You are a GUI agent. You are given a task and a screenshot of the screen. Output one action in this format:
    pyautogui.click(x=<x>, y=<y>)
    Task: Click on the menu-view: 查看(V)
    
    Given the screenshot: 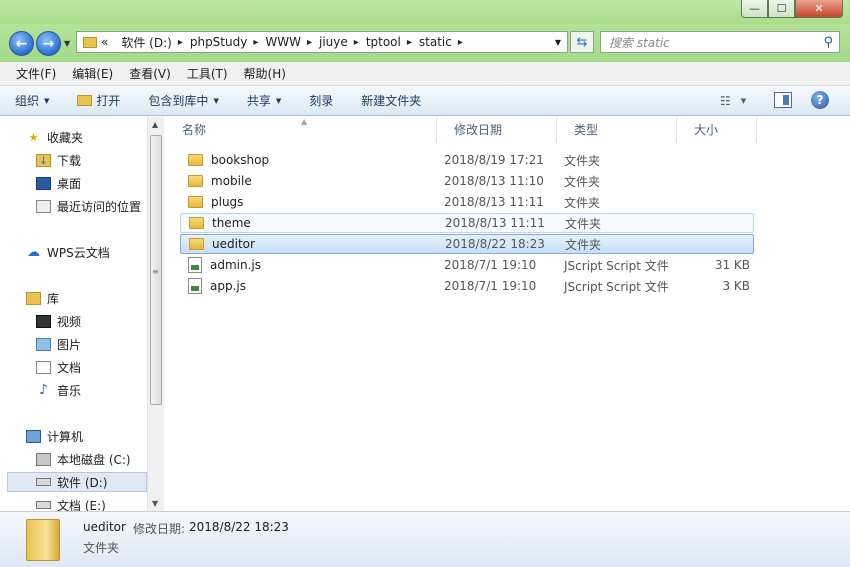 What is the action you would take?
    pyautogui.click(x=150, y=73)
    